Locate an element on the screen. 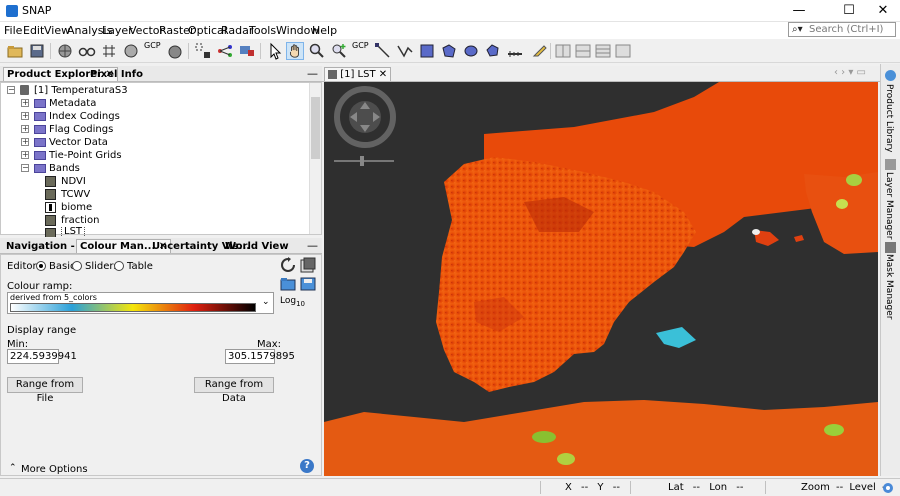 This screenshot has width=900, height=496. tab-image-lst: [1] LST ✕ is located at coordinates (358, 74).